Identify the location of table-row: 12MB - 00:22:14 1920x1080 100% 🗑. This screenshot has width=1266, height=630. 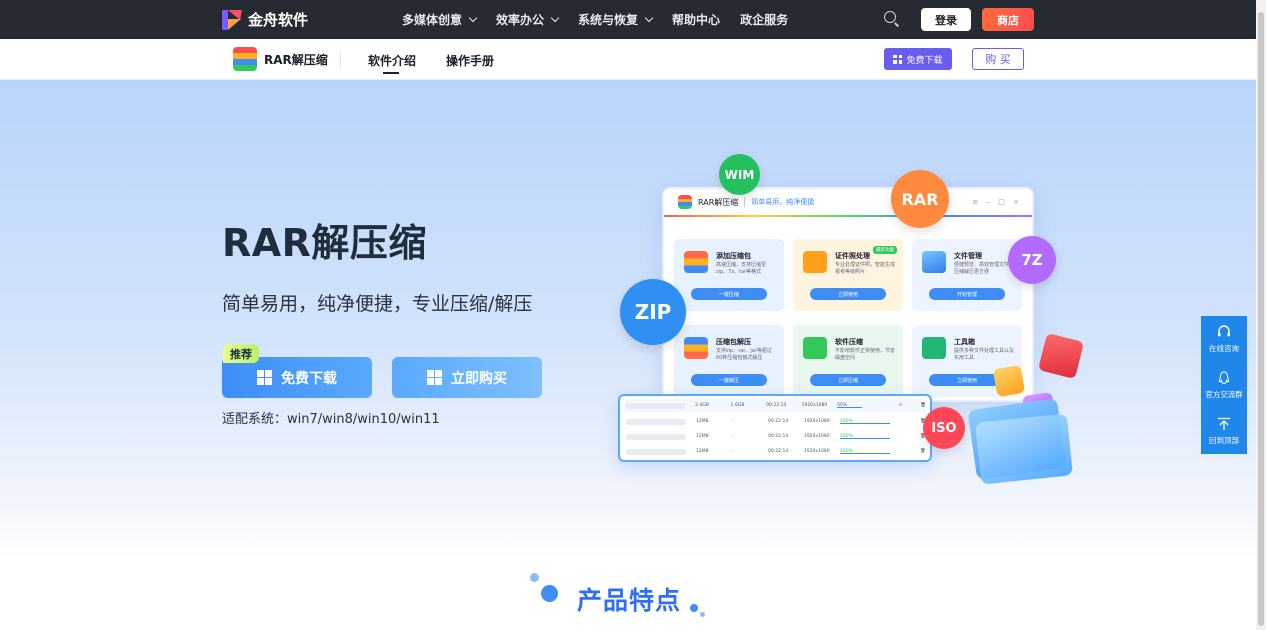
(775, 421).